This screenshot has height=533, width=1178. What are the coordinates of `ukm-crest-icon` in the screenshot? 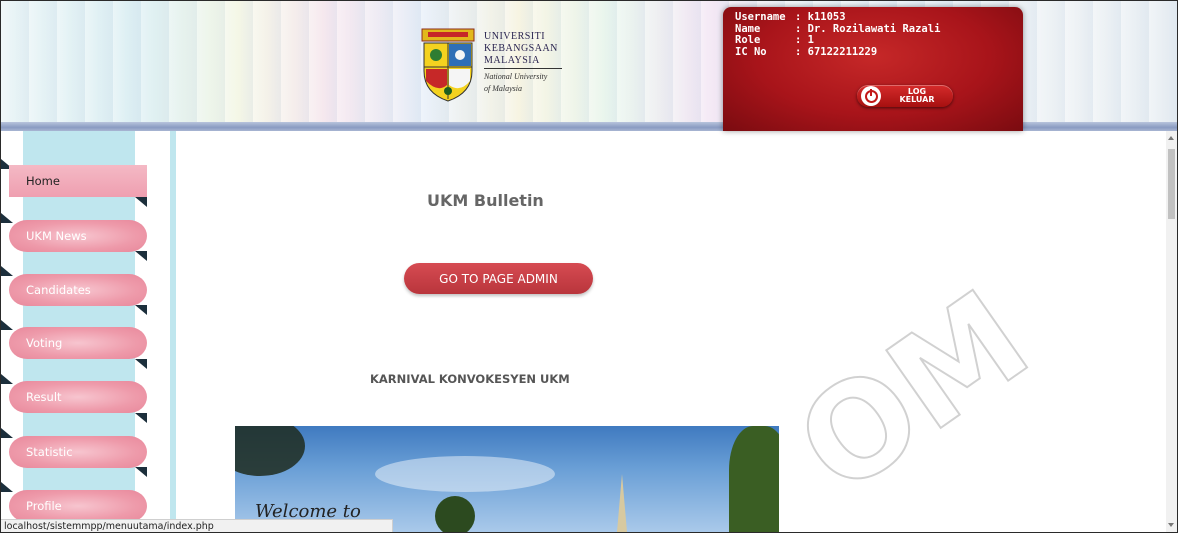 It's located at (448, 65).